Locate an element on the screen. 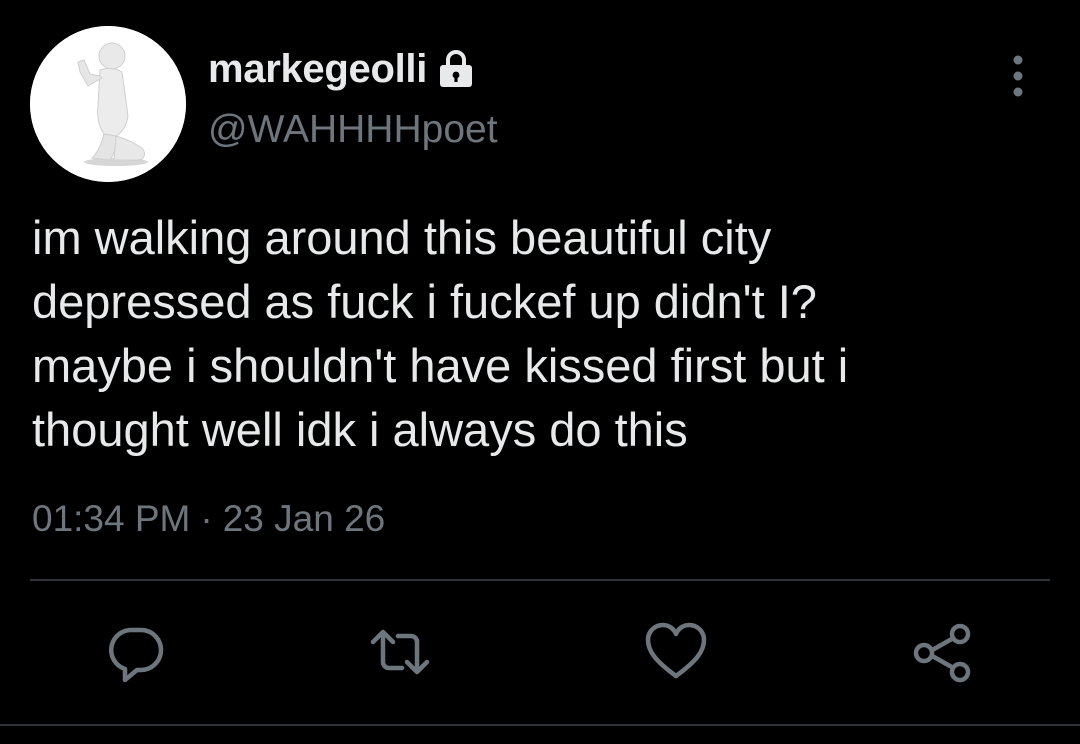 The image size is (1080, 744). praying-figure-avatar-image is located at coordinates (108, 104).